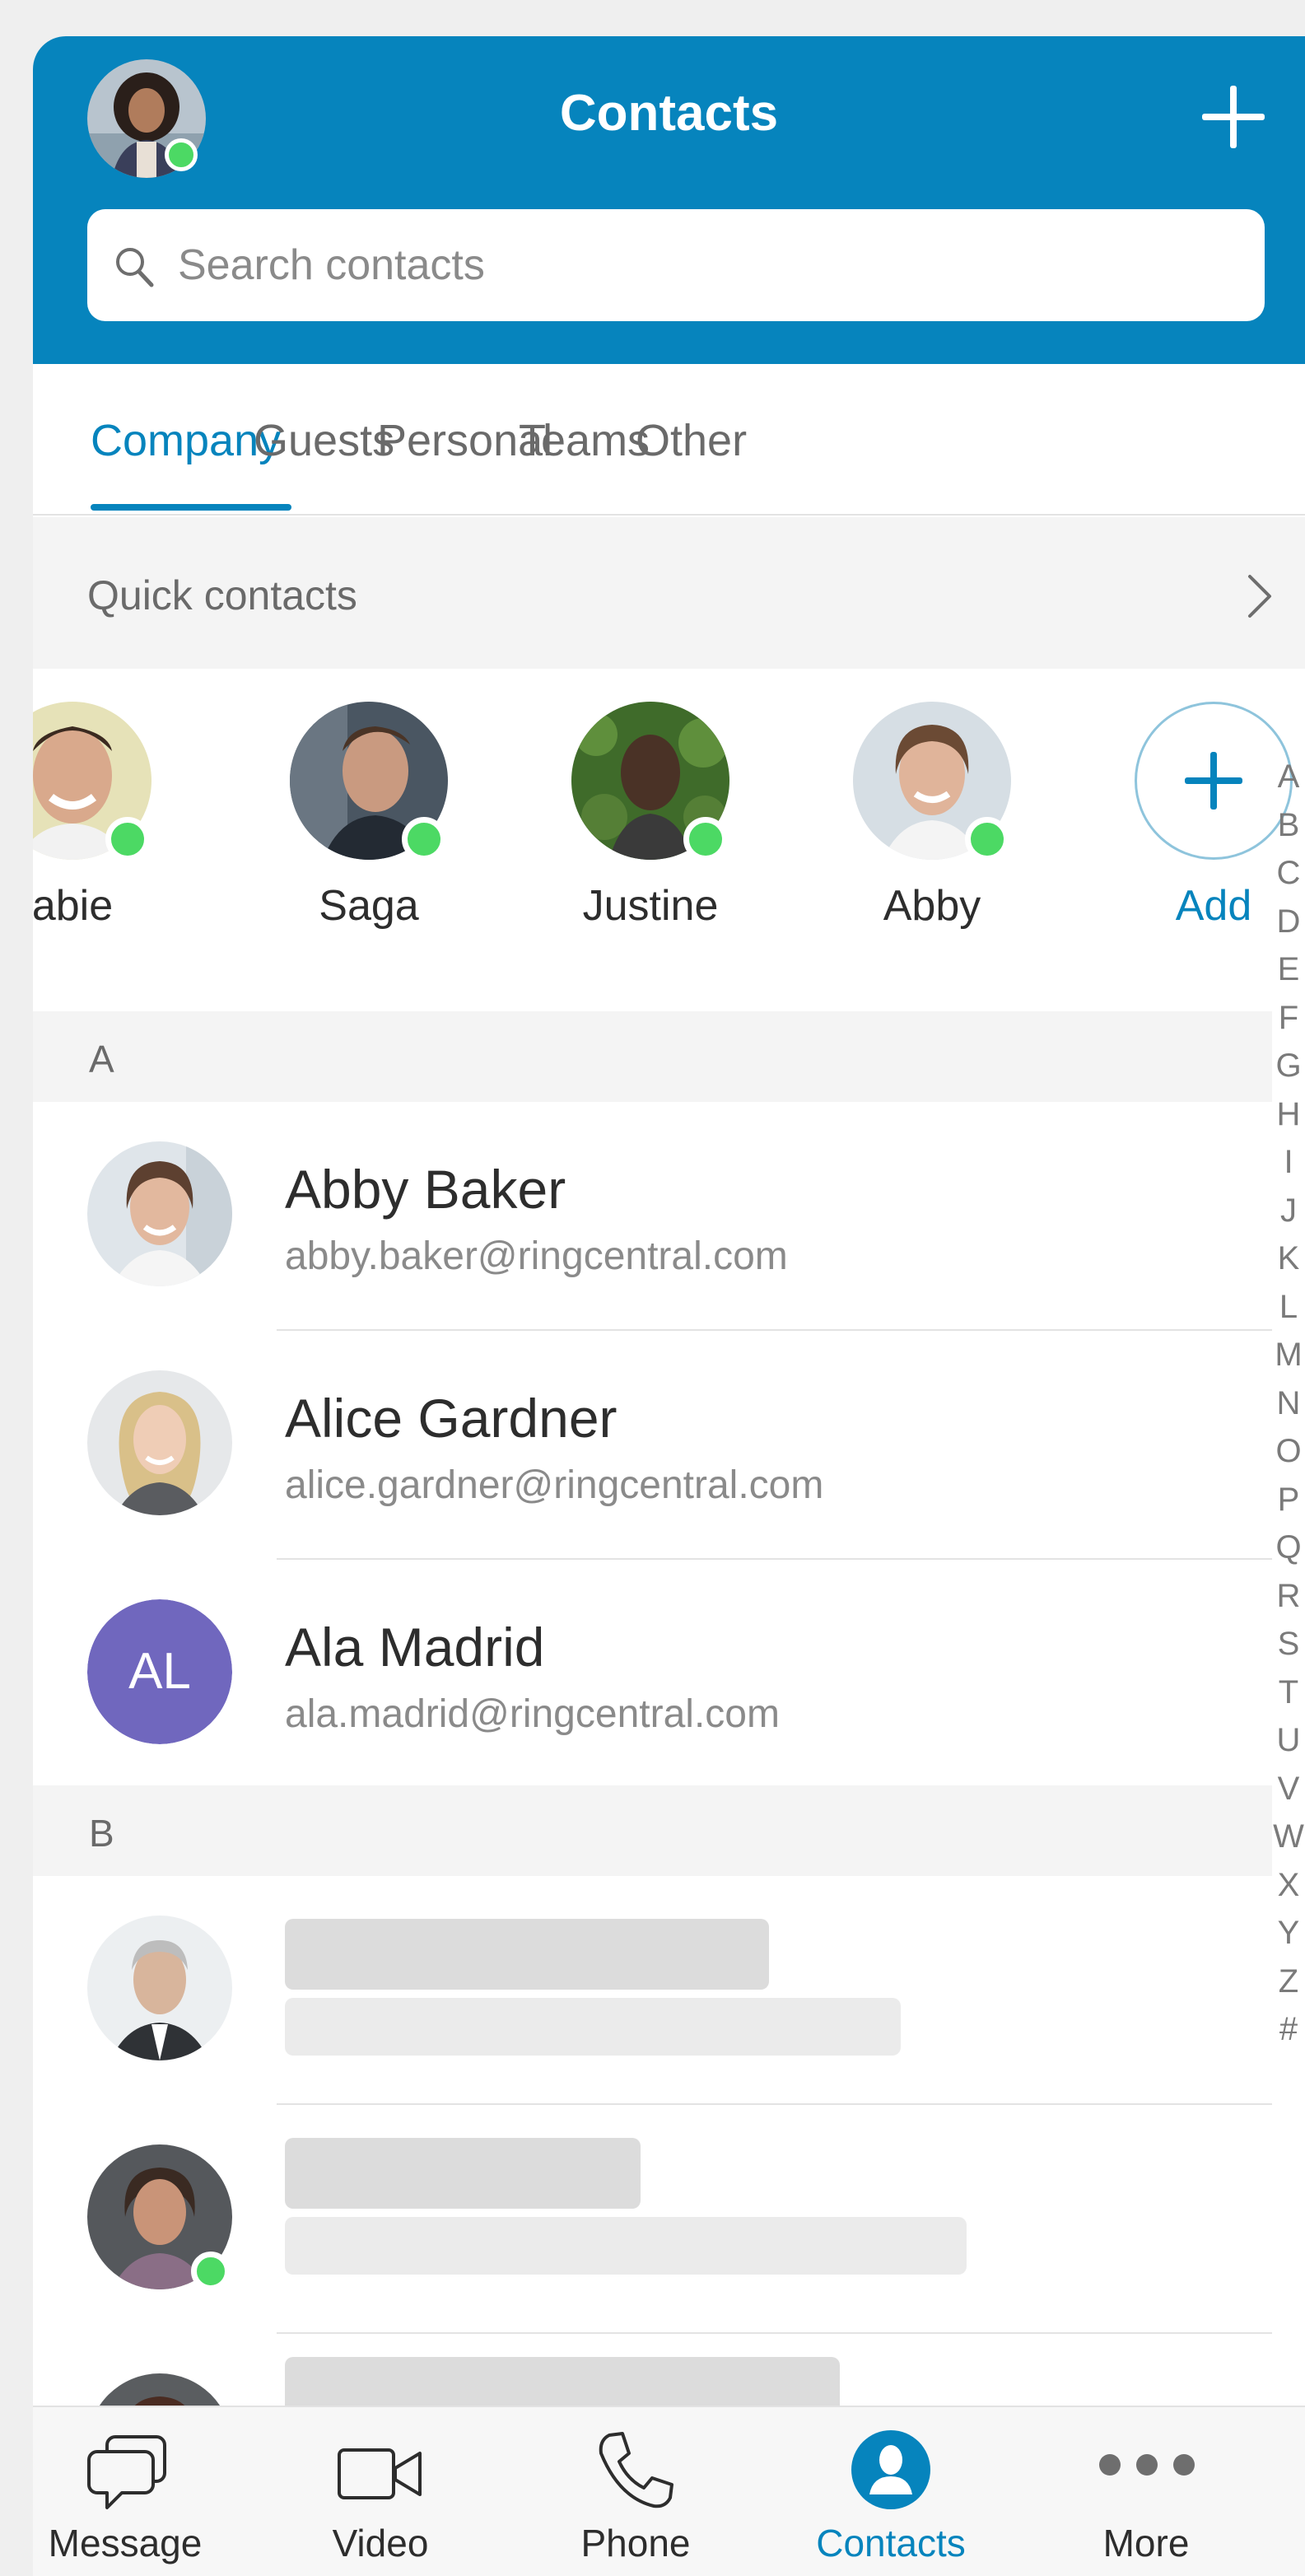 Image resolution: width=1305 pixels, height=2576 pixels. I want to click on alpha-index-letter: V, so click(1288, 1789).